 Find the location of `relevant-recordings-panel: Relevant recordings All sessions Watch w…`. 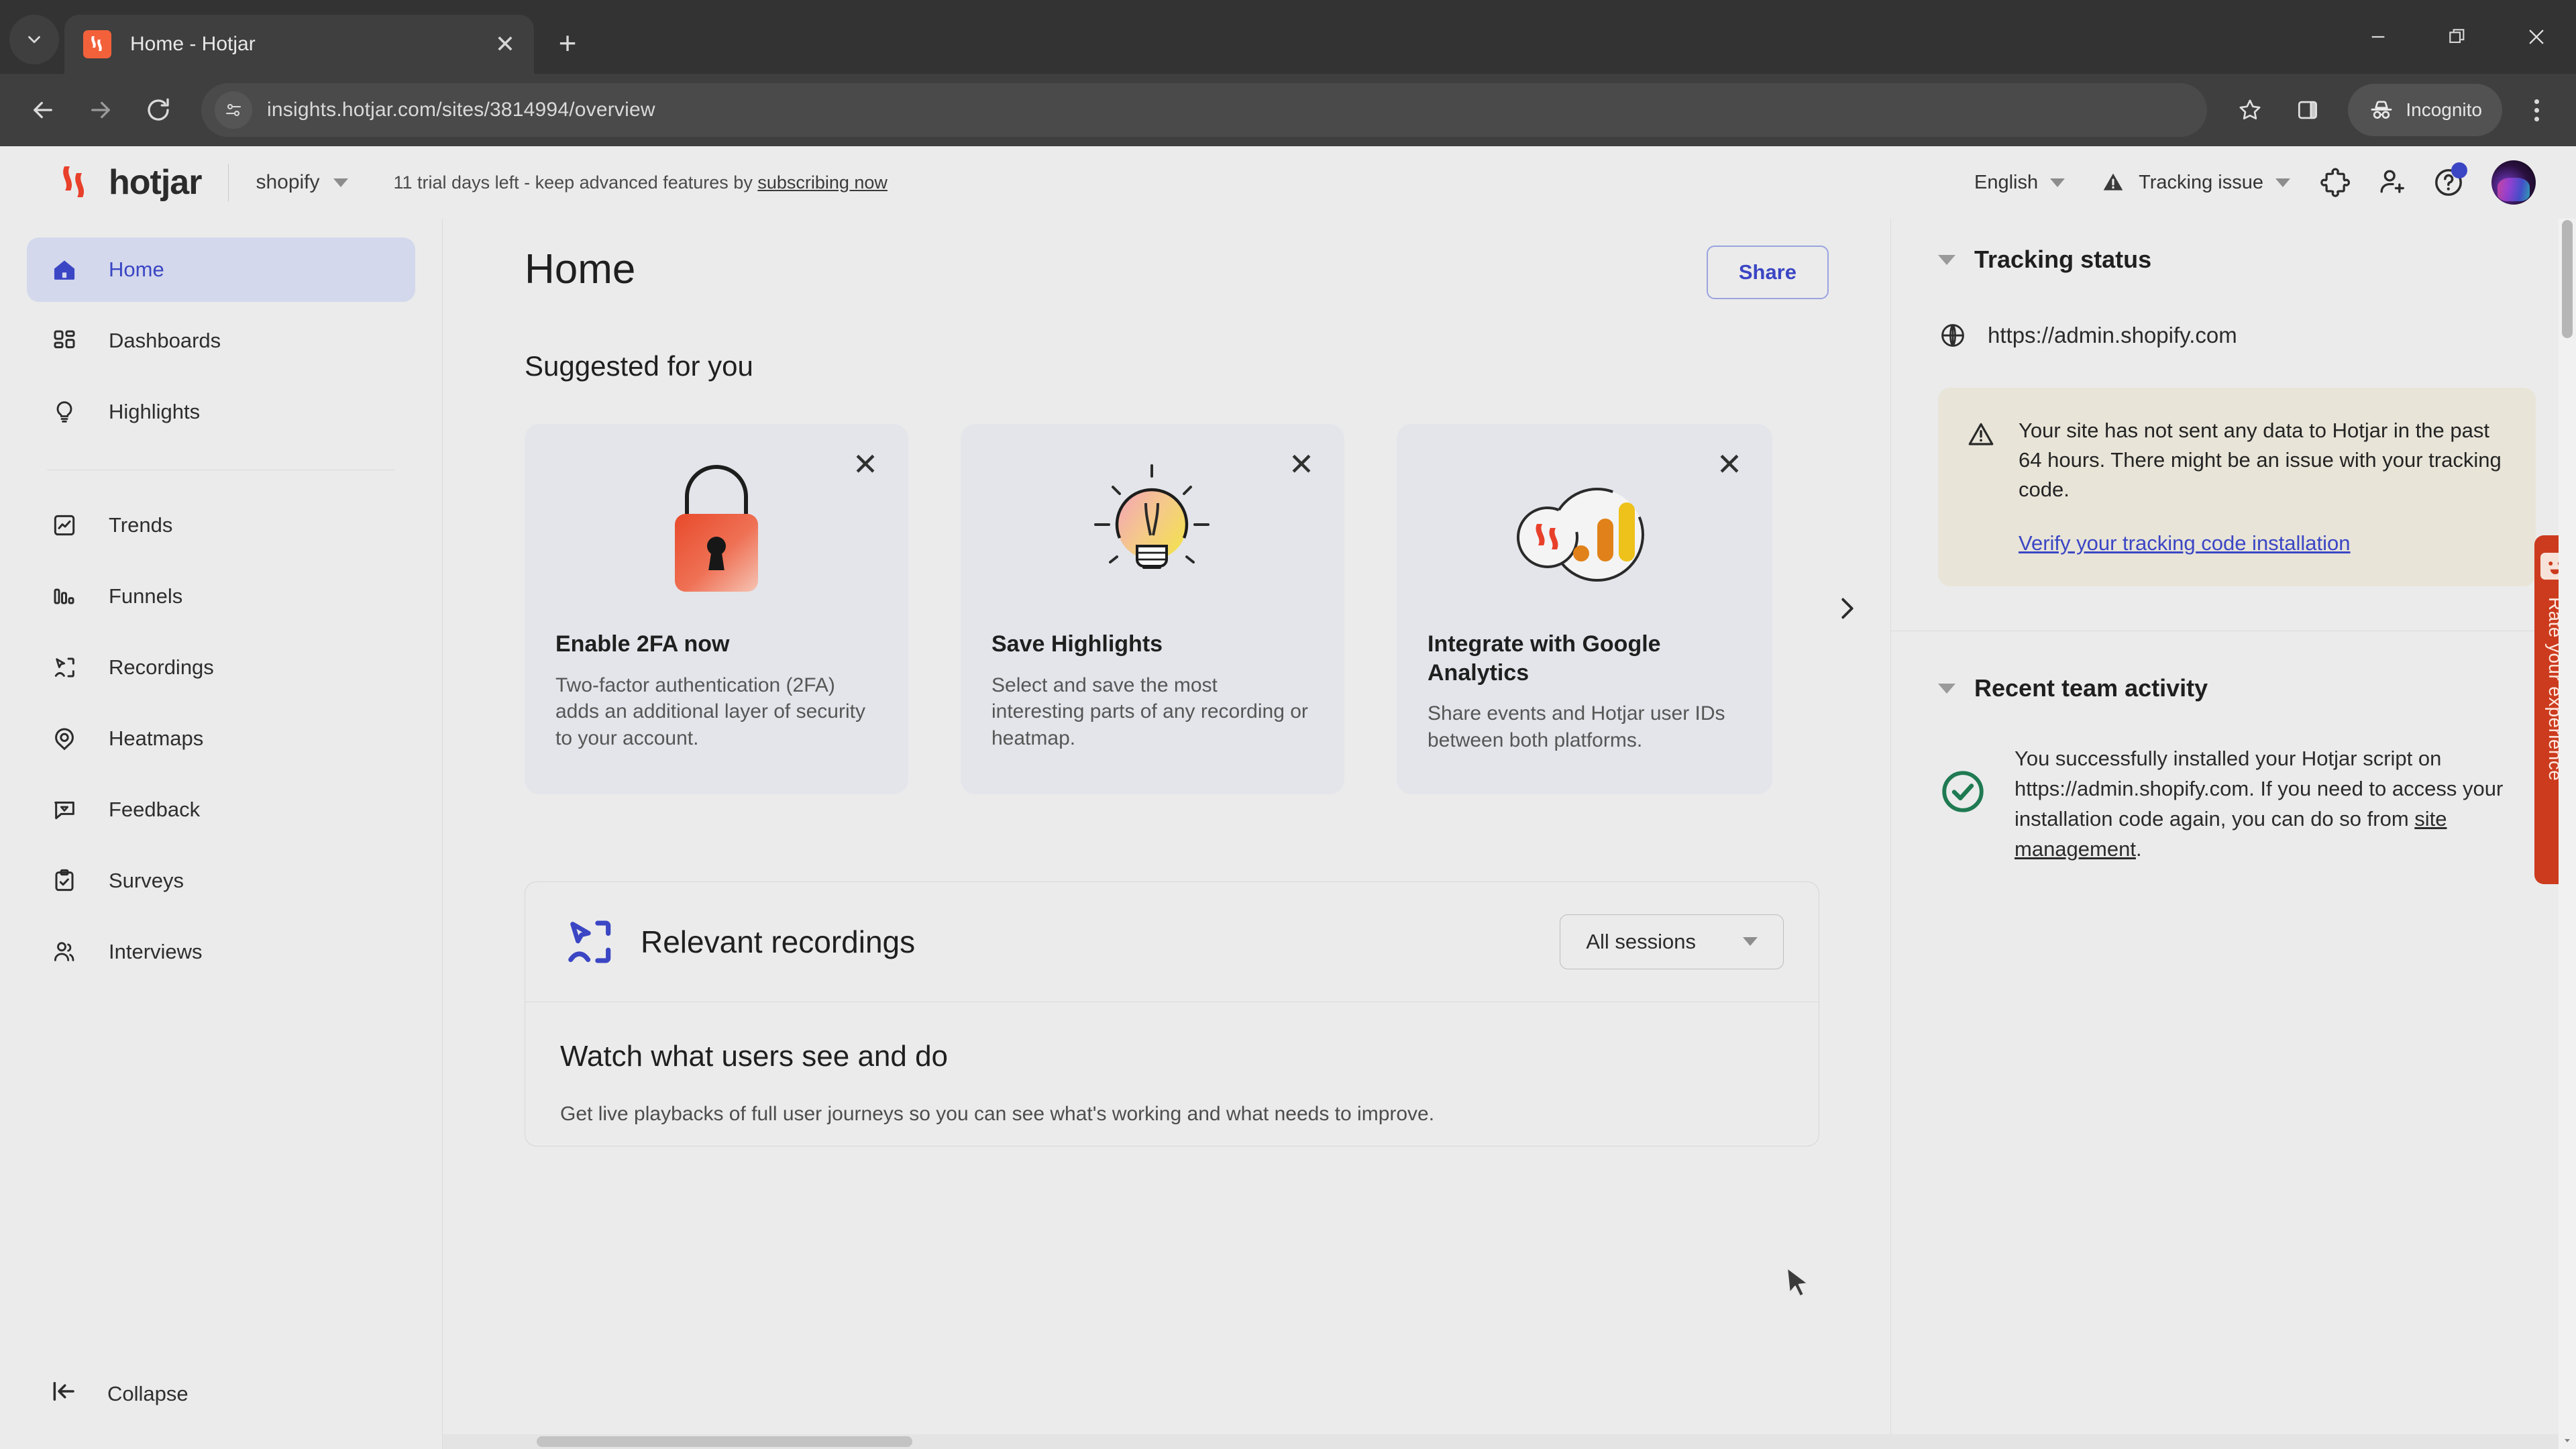

relevant-recordings-panel: Relevant recordings All sessions Watch w… is located at coordinates (1172, 1013).